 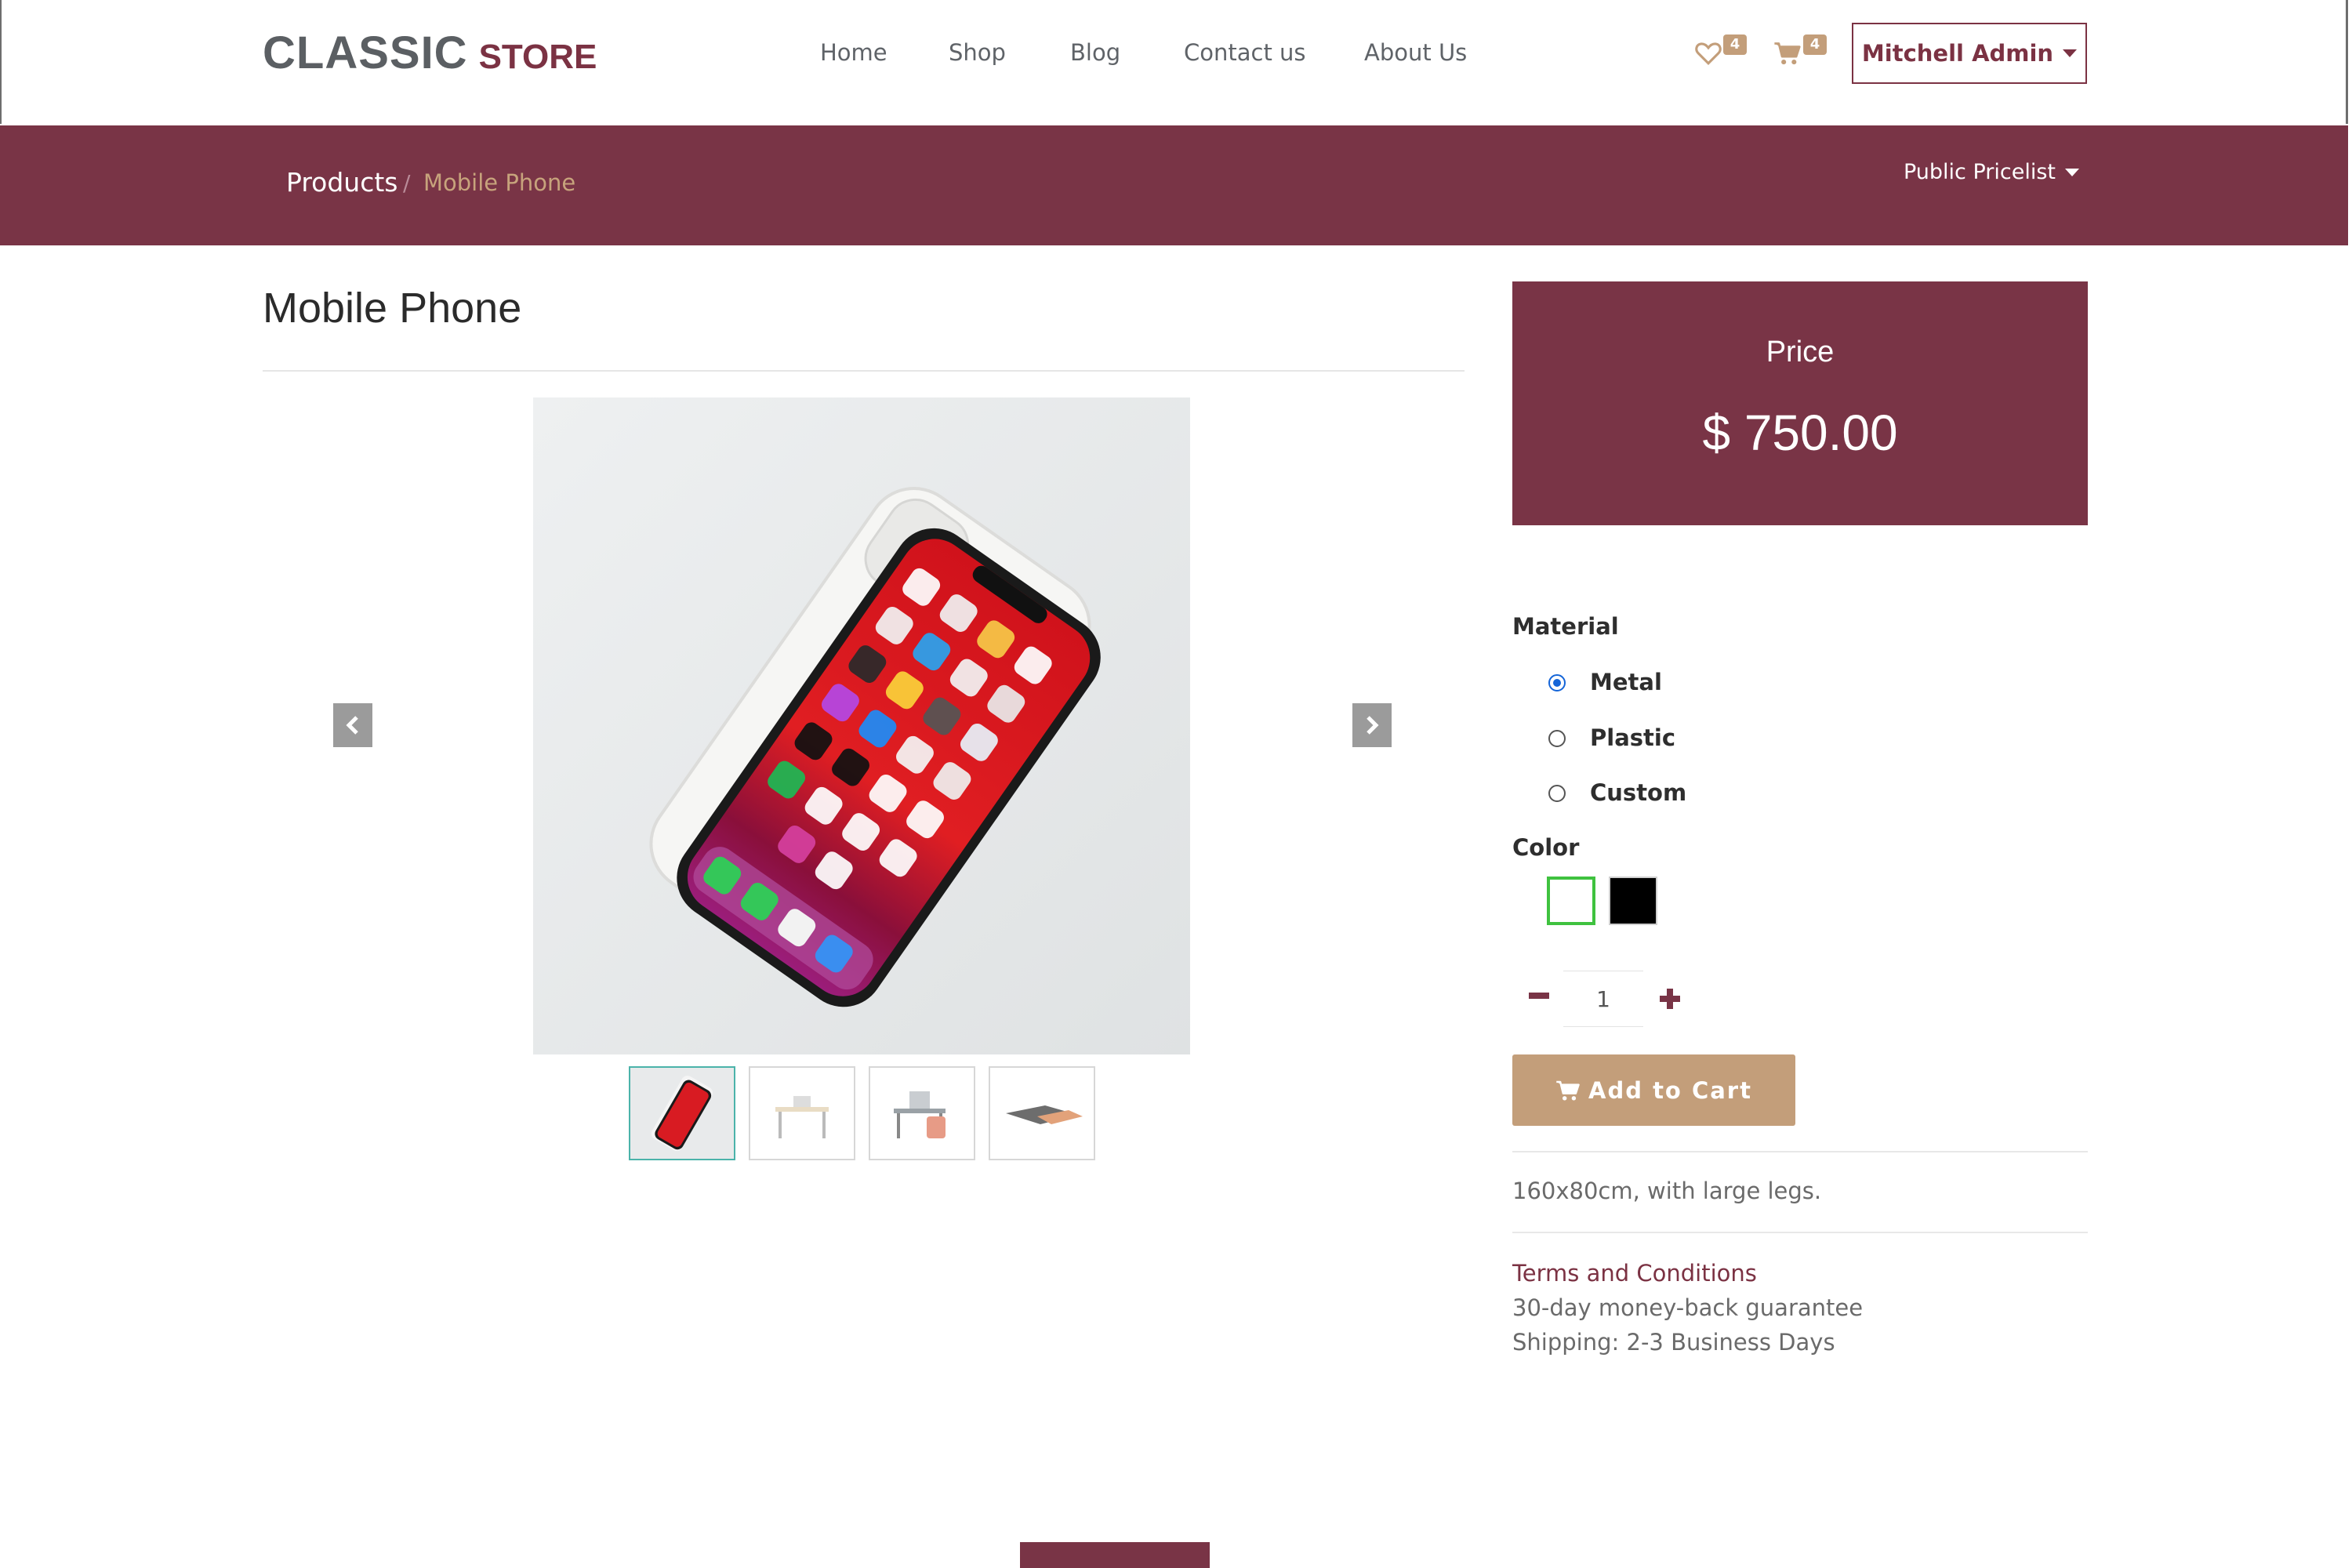 I want to click on pricelist-label: Public Pricelist, so click(x=1980, y=172).